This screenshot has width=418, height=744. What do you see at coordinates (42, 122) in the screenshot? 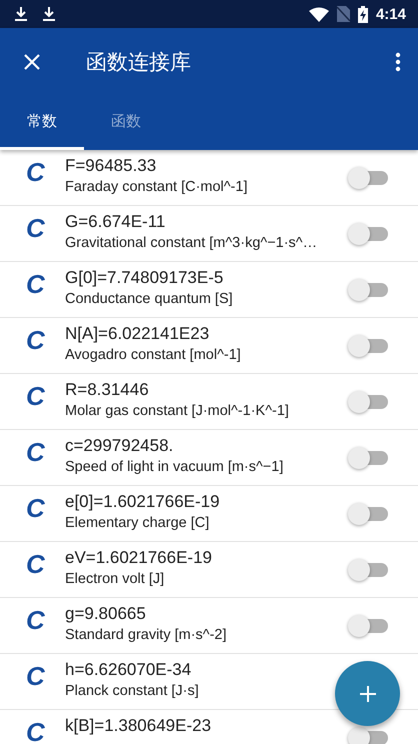
I see `tab: 常数` at bounding box center [42, 122].